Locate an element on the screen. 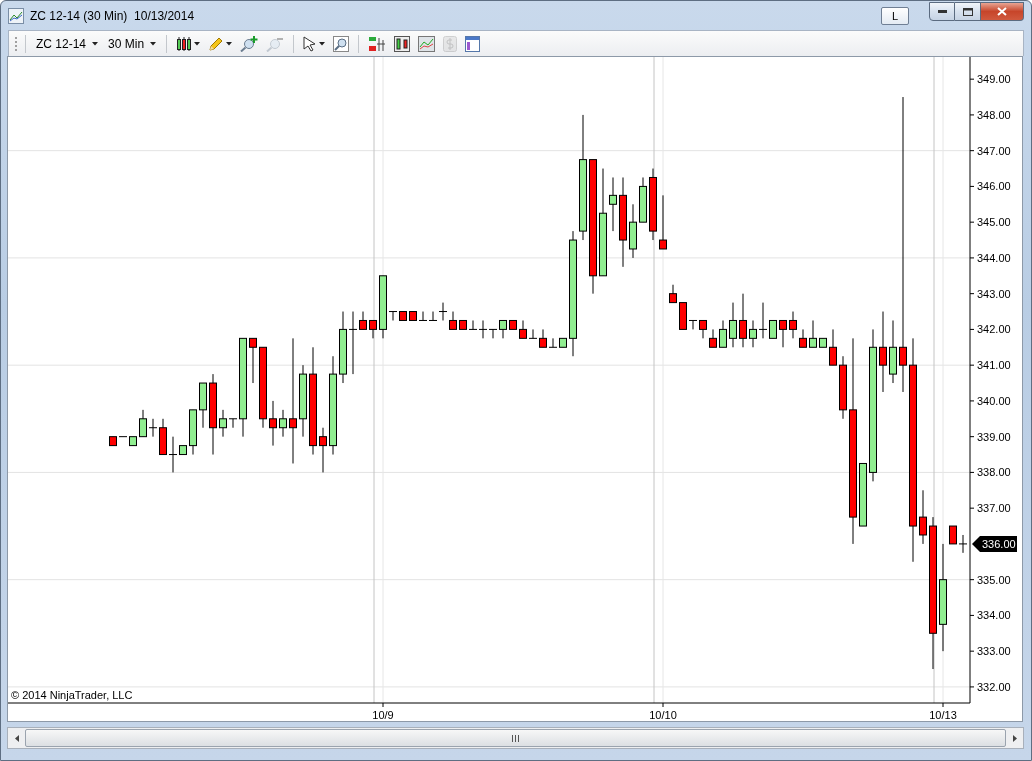  price-axis-label: 346.00 is located at coordinates (994, 186).